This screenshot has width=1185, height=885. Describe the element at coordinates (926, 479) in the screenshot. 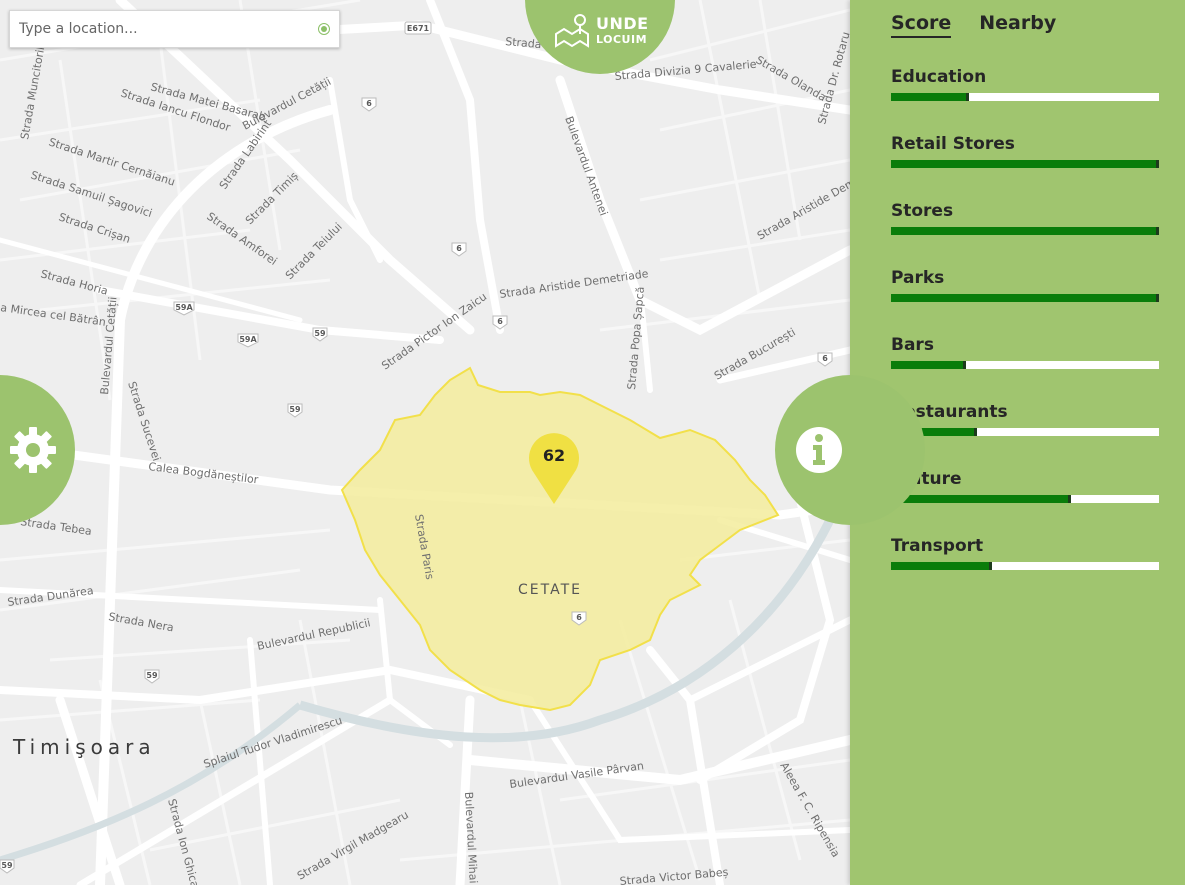

I see `metric-label: Culture` at that location.